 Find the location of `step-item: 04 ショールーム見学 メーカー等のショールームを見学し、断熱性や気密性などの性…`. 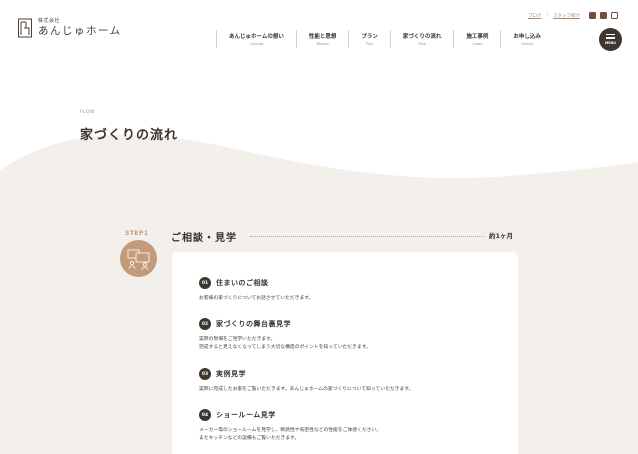

step-item: 04 ショールーム見学 メーカー等のショールームを見学し、断熱性や気密性などの性… is located at coordinates (290, 425).